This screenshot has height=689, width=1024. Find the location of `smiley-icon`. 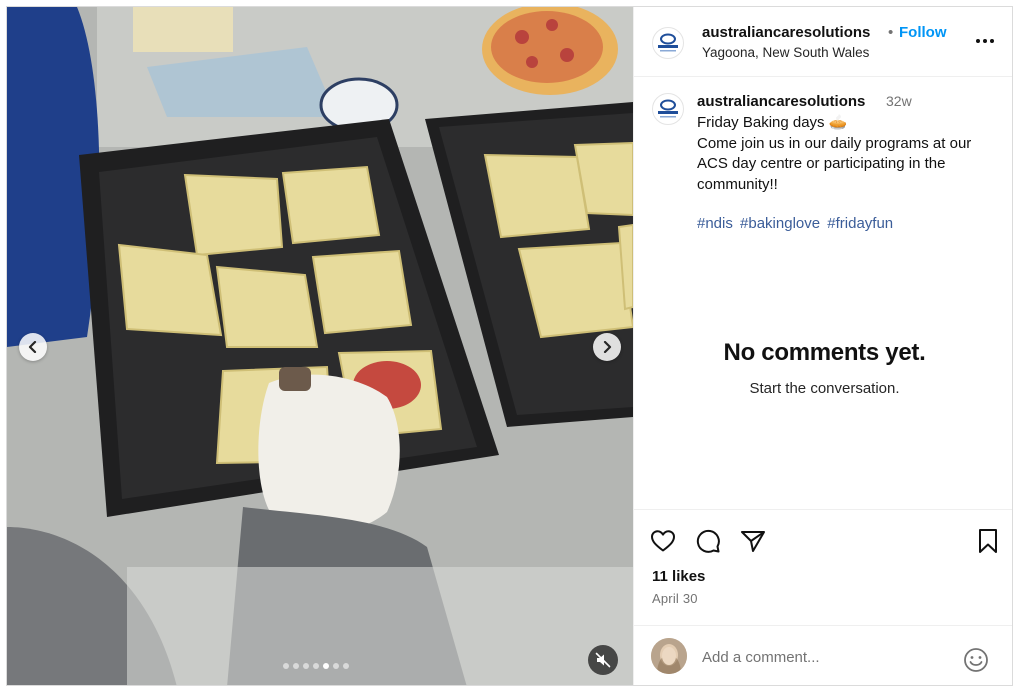

smiley-icon is located at coordinates (976, 660).